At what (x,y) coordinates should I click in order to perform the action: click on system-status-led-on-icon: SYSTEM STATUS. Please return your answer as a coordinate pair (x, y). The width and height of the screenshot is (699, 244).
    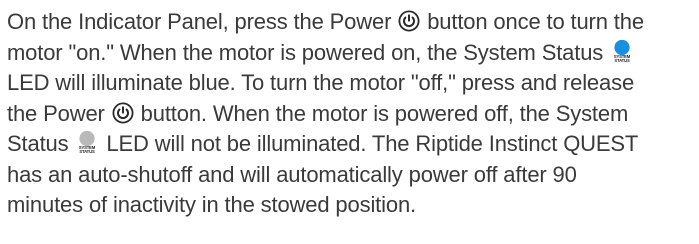
    Looking at the image, I should click on (622, 51).